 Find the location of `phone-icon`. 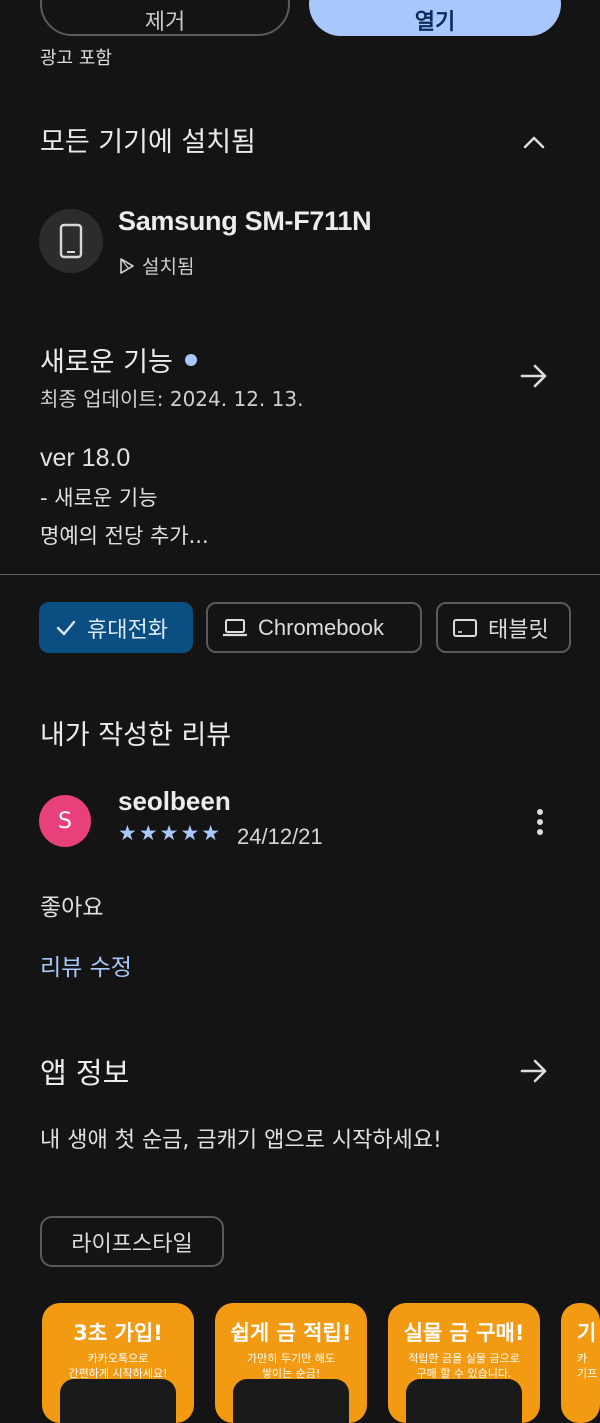

phone-icon is located at coordinates (71, 241).